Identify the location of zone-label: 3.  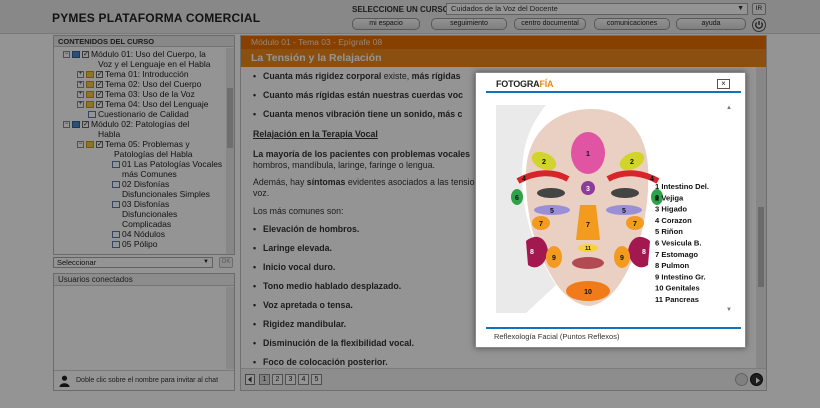
(588, 189).